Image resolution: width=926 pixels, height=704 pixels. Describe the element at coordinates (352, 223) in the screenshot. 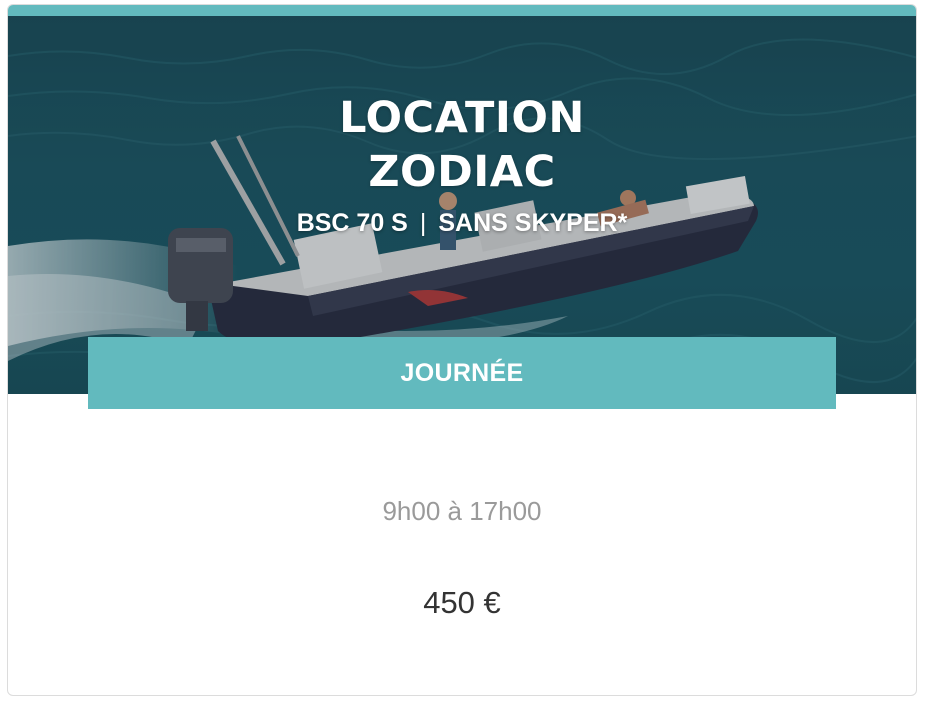

I see `boat-model: BSC 70 S` at that location.